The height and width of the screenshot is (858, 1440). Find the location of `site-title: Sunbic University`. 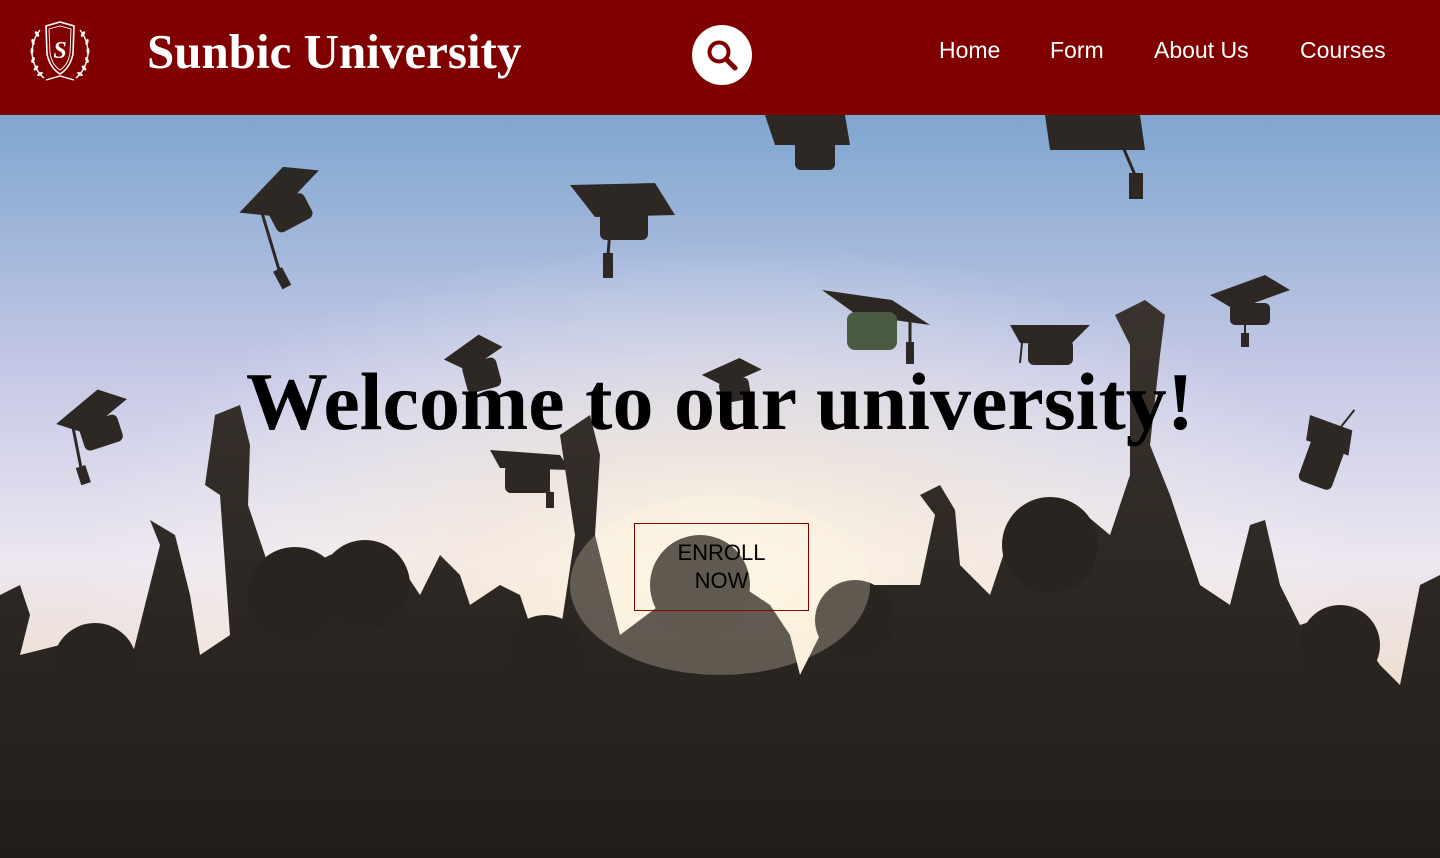

site-title: Sunbic University is located at coordinates (334, 52).